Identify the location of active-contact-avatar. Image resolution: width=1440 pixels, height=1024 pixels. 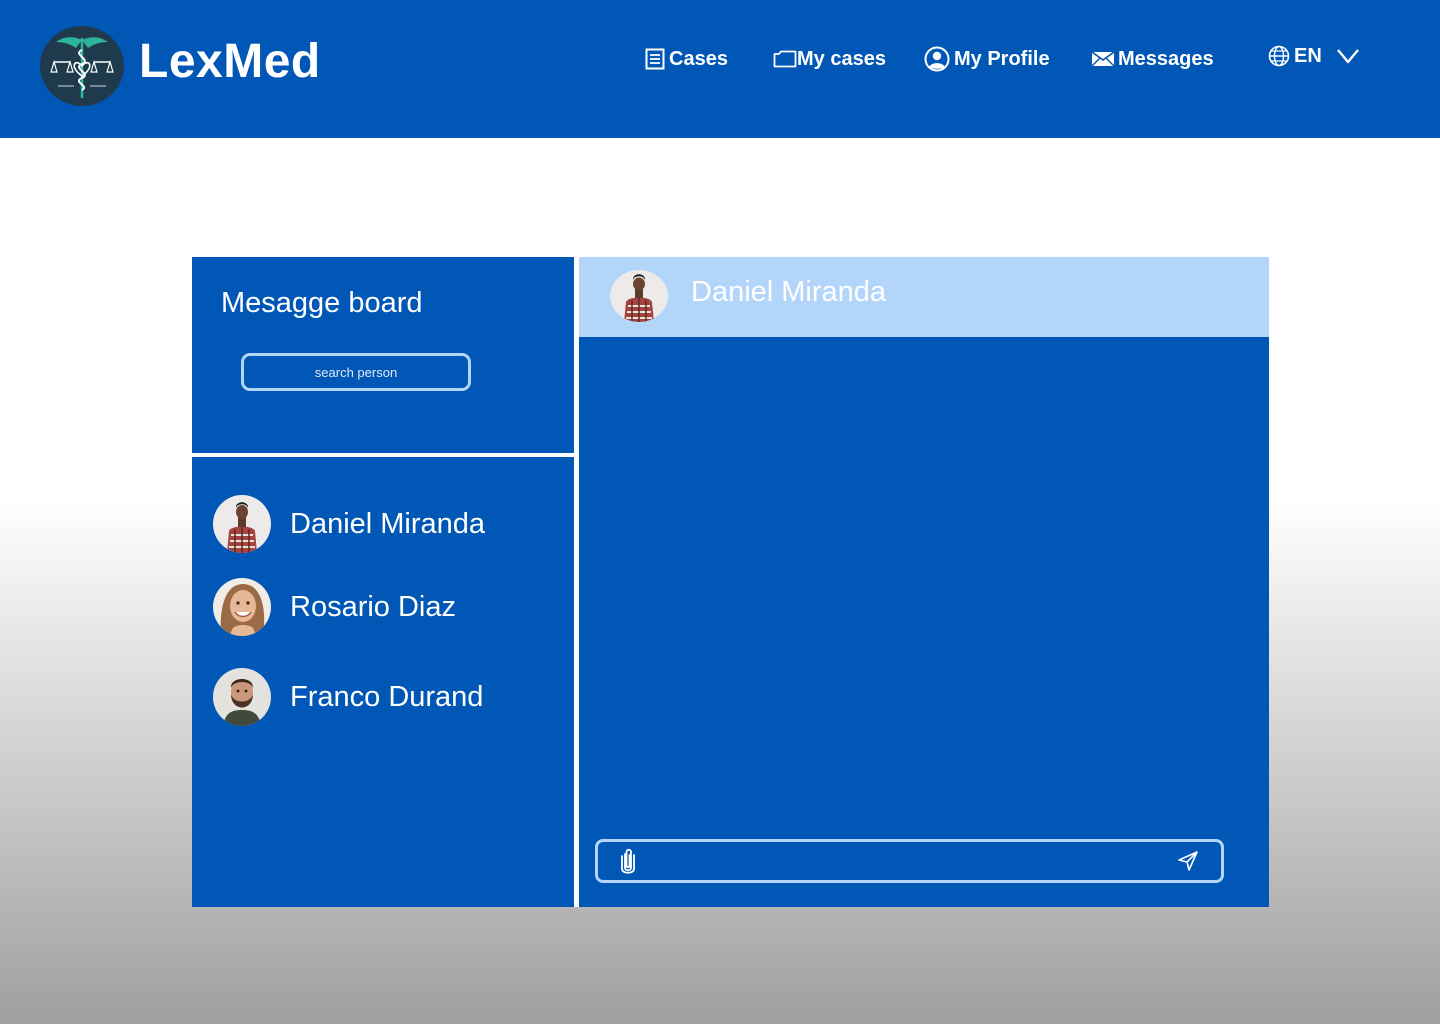
(639, 296).